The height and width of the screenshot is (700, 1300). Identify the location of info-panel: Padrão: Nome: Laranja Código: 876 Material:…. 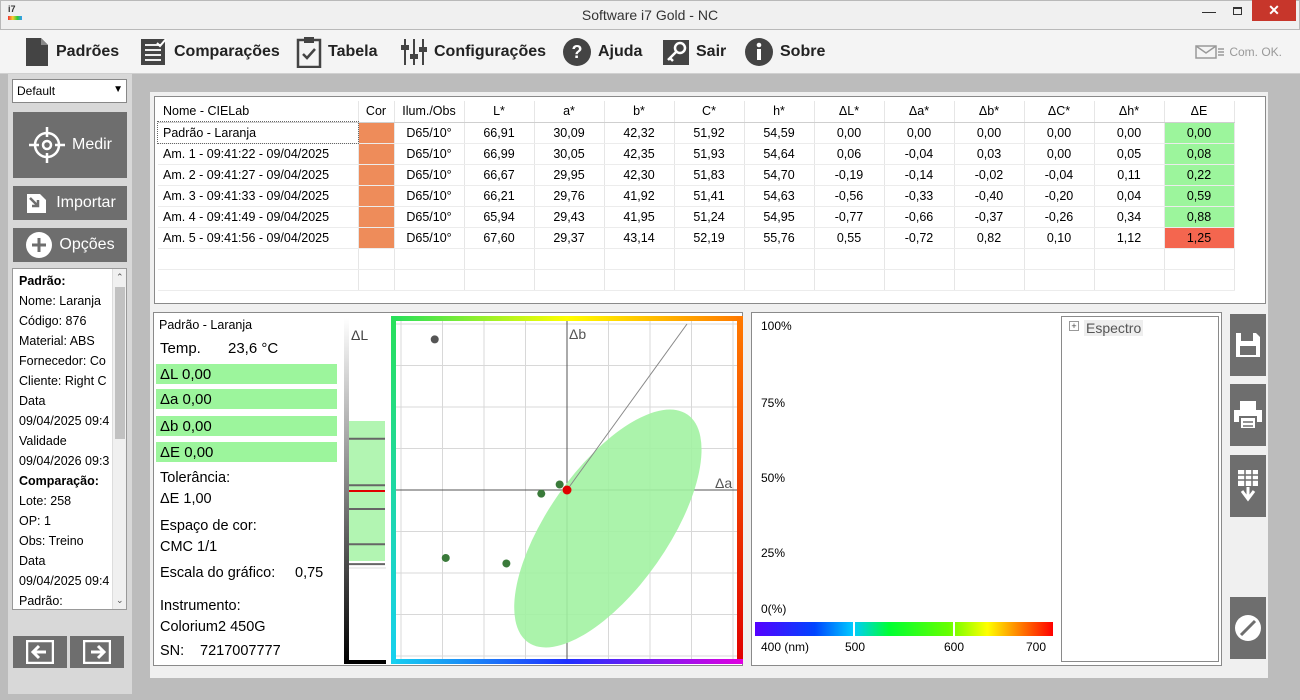
(69, 439).